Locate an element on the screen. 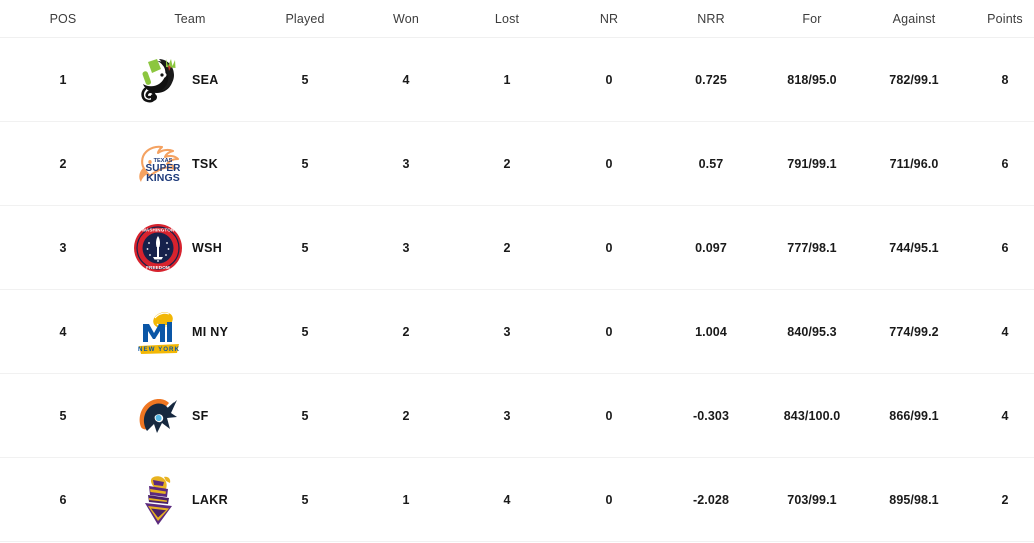 The height and width of the screenshot is (543, 1034). column-header-won: Won is located at coordinates (406, 19).